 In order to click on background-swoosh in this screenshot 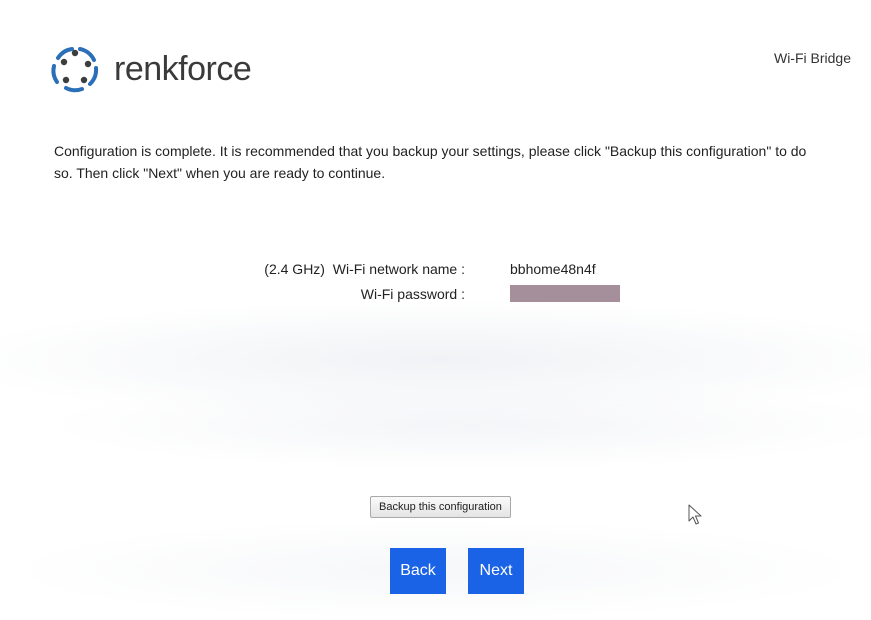, I will do `click(455, 425)`.